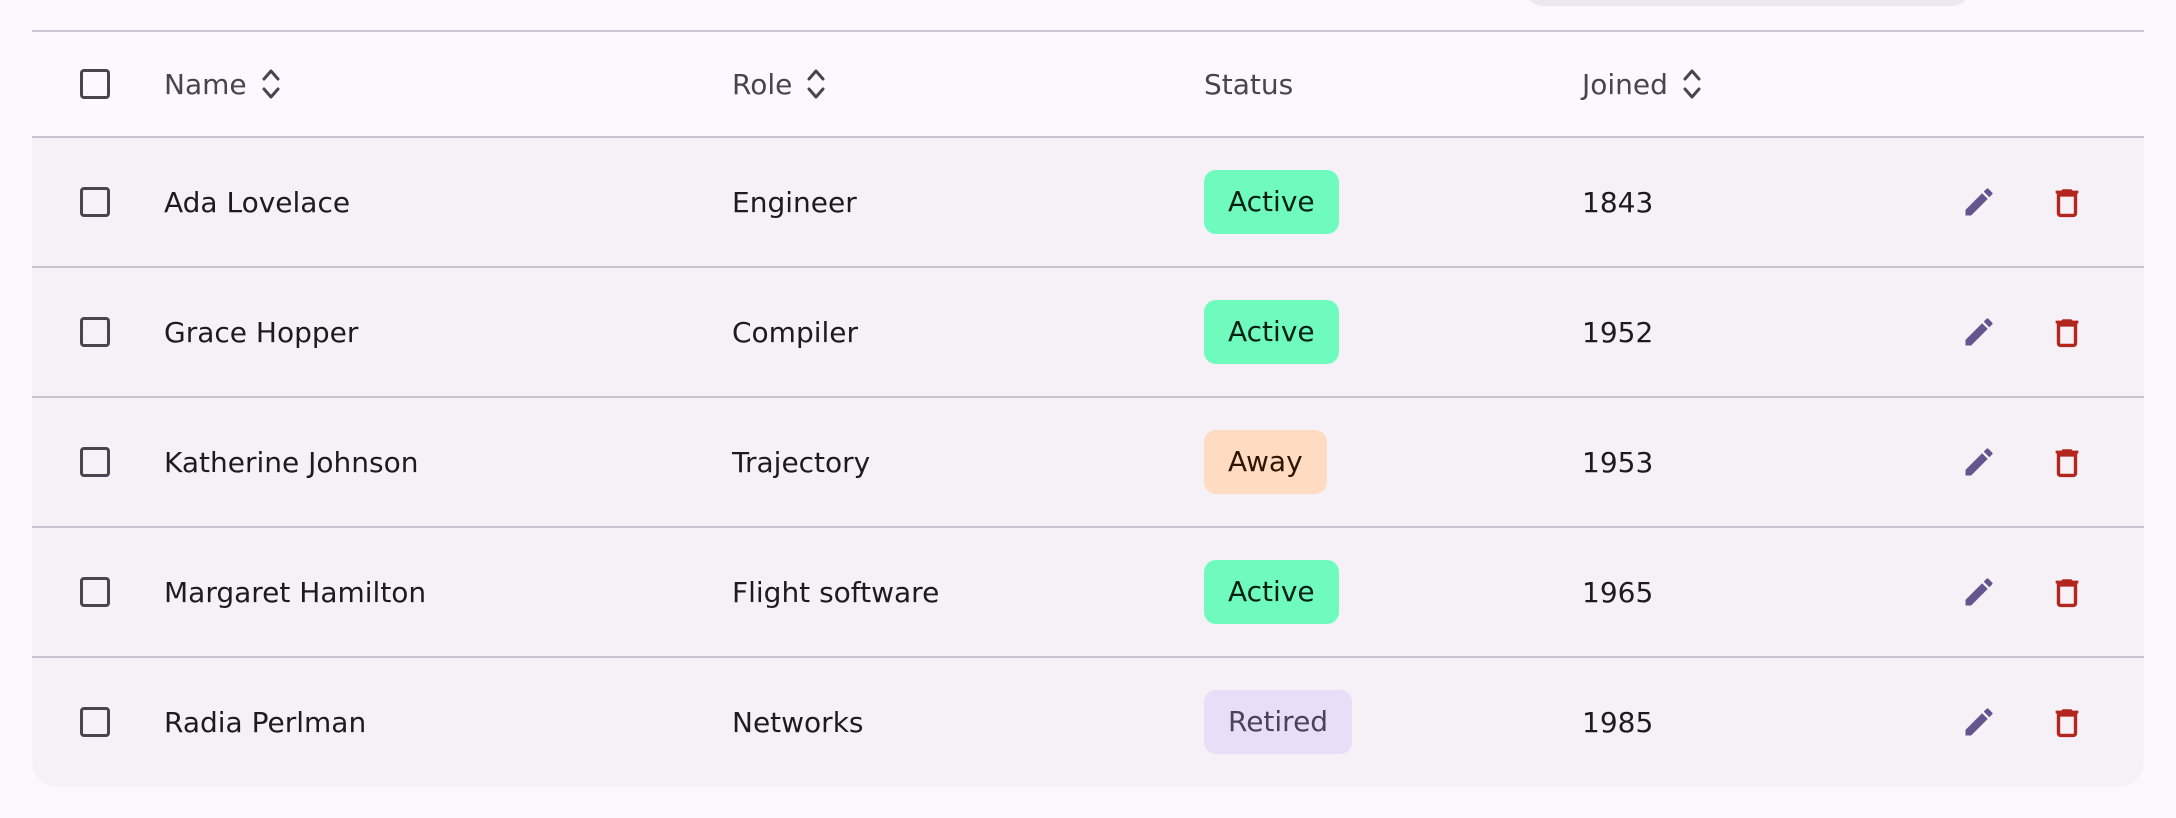 The image size is (2176, 818). Describe the element at coordinates (816, 84) in the screenshot. I see `sort-role-icon` at that location.